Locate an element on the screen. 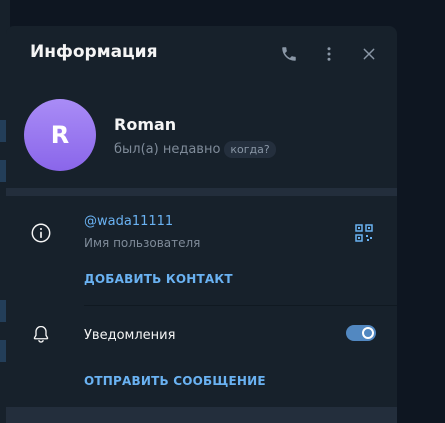 The image size is (445, 423). close-button is located at coordinates (369, 54).